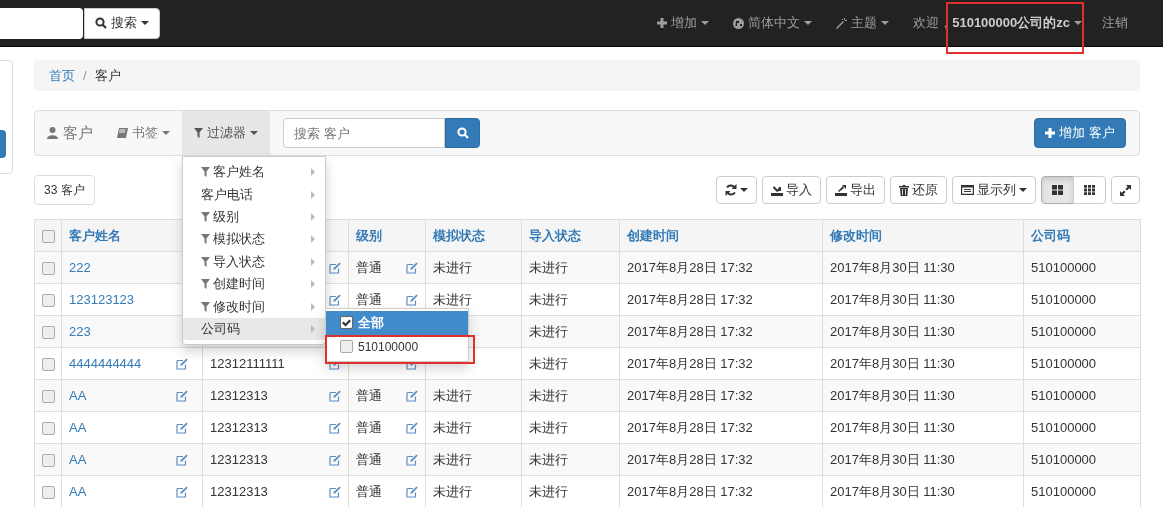 This screenshot has width=1163, height=507. I want to click on submenu-item: 全部, so click(397, 322).